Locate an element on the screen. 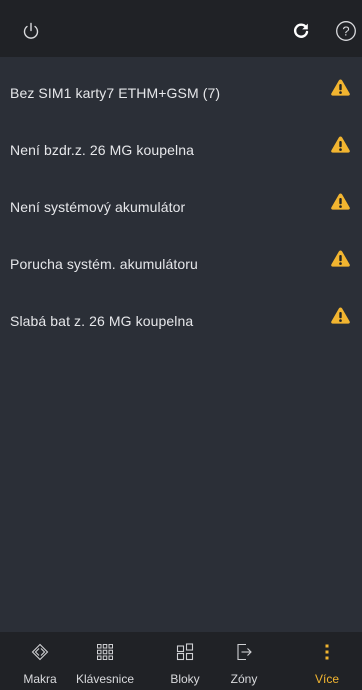  tab-label: Více is located at coordinates (326, 679).